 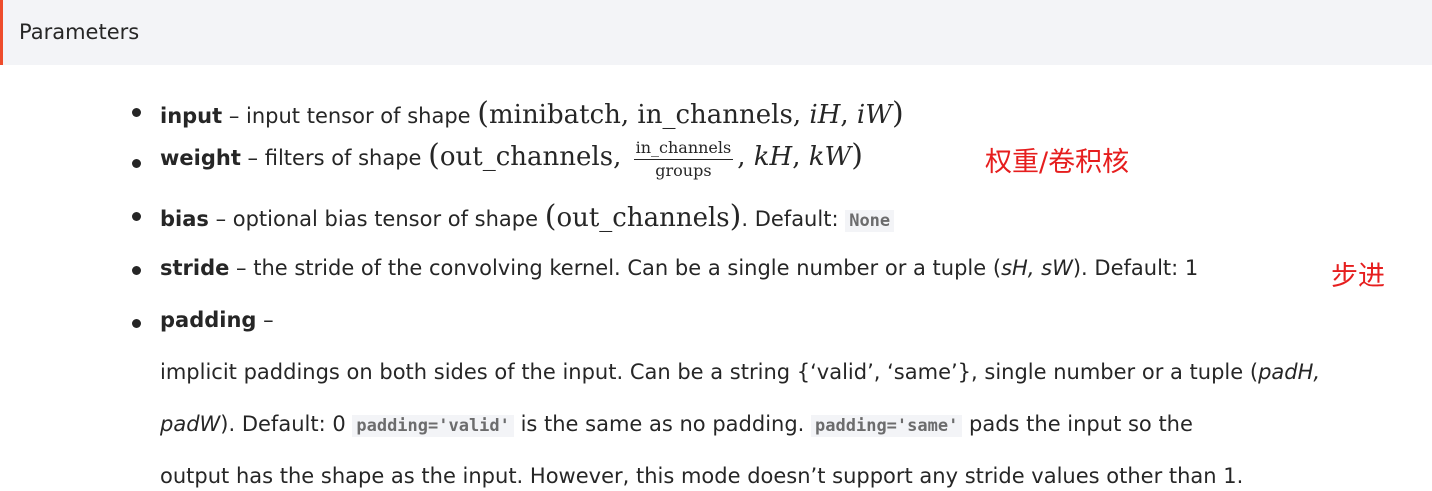 What do you see at coordinates (200, 158) in the screenshot?
I see `param-name: weight` at bounding box center [200, 158].